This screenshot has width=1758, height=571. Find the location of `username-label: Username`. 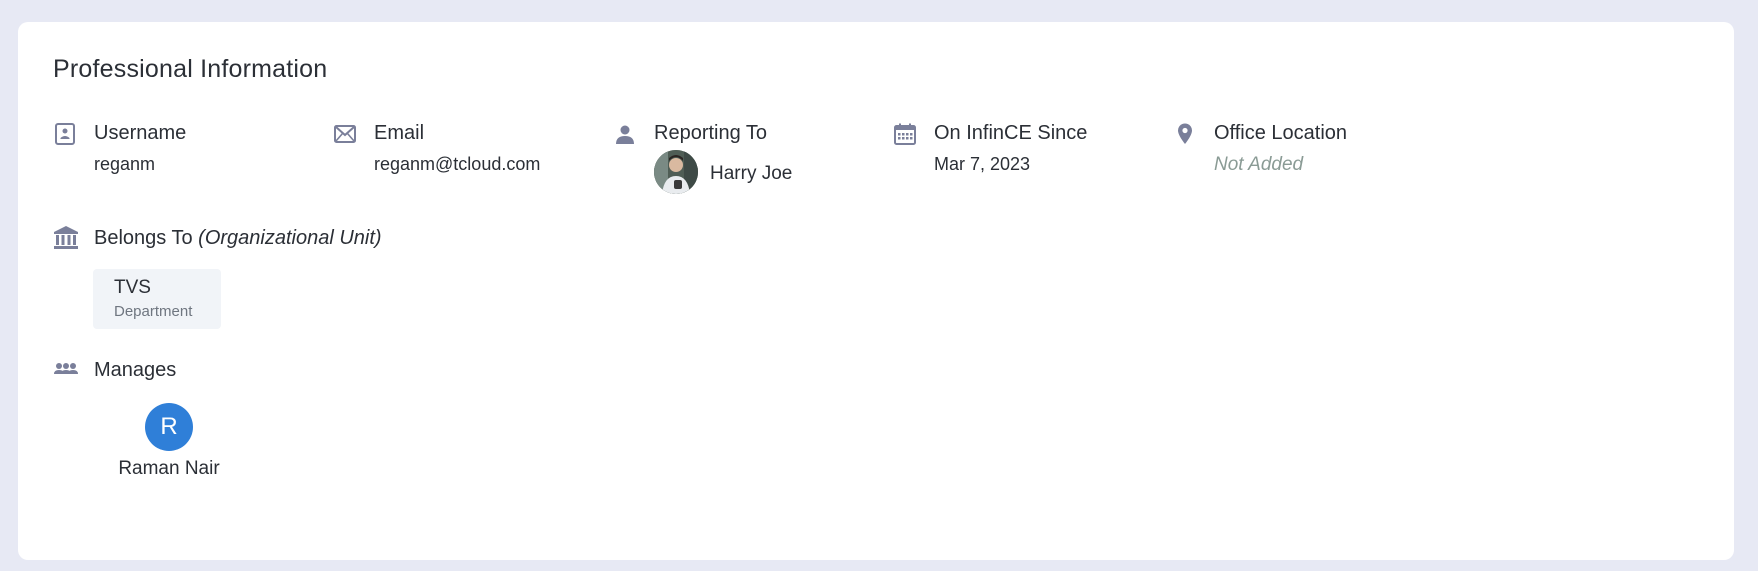

username-label: Username is located at coordinates (140, 133).